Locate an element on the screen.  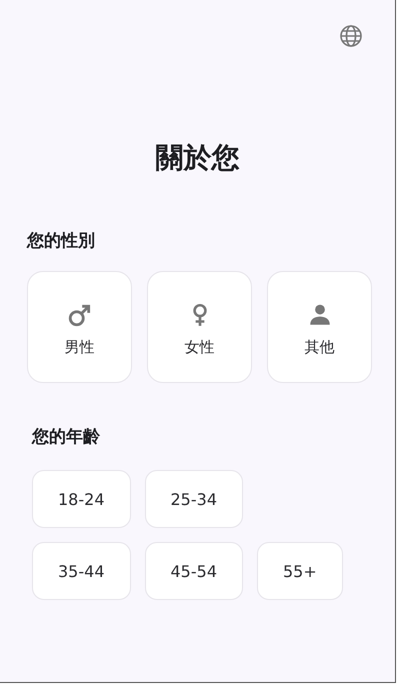
age-option: 25-34 is located at coordinates (193, 499).